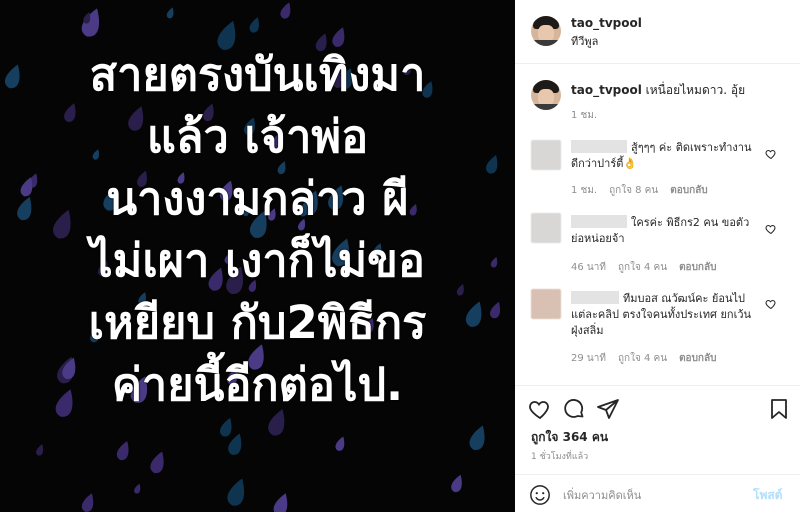 The height and width of the screenshot is (512, 800). Describe the element at coordinates (584, 190) in the screenshot. I see `comment-time: 1 ชม.` at that location.